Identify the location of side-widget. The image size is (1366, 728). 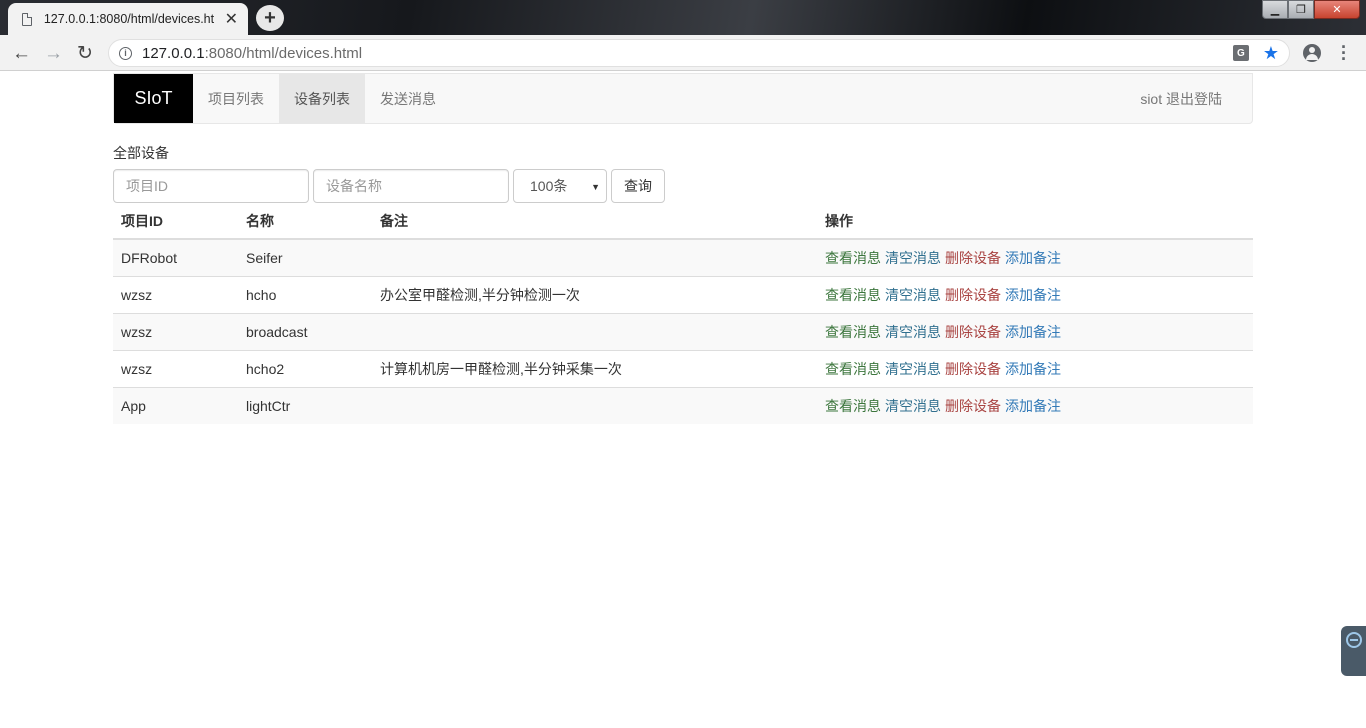
(1353, 651).